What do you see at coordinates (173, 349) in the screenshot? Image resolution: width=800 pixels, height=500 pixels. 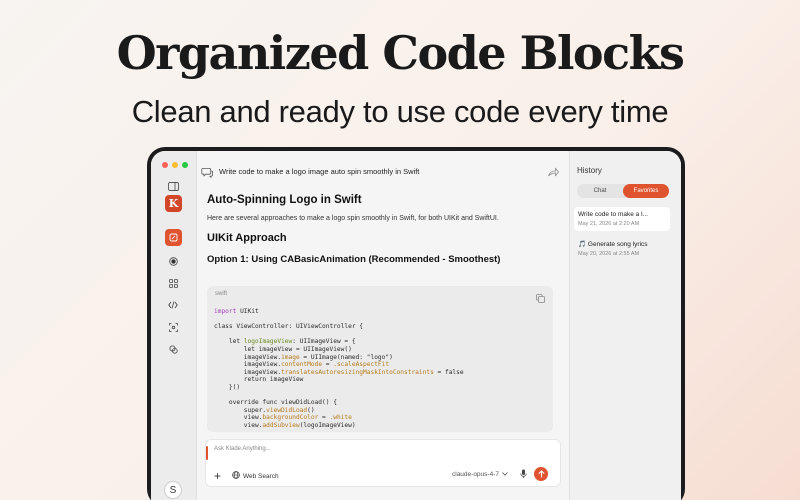 I see `chat-bubbles-icon` at bounding box center [173, 349].